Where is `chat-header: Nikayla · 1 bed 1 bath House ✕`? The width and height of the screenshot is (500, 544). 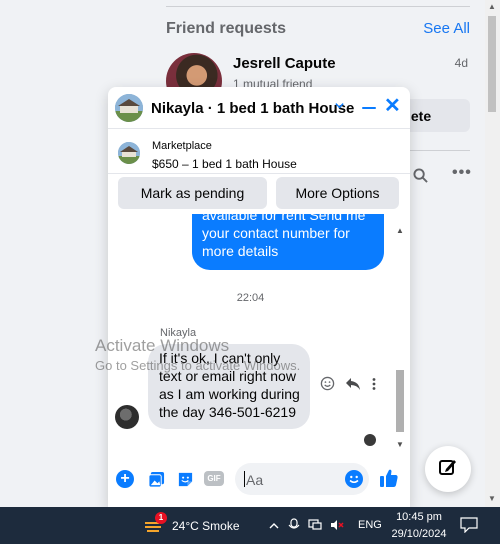 chat-header: Nikayla · 1 bed 1 bath House ✕ is located at coordinates (259, 108).